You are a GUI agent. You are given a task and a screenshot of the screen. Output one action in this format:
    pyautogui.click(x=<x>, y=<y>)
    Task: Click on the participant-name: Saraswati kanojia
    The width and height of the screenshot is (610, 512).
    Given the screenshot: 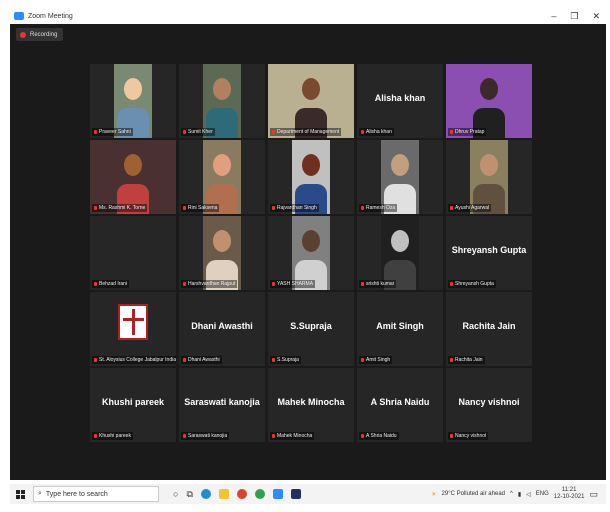 What is the action you would take?
    pyautogui.click(x=208, y=436)
    